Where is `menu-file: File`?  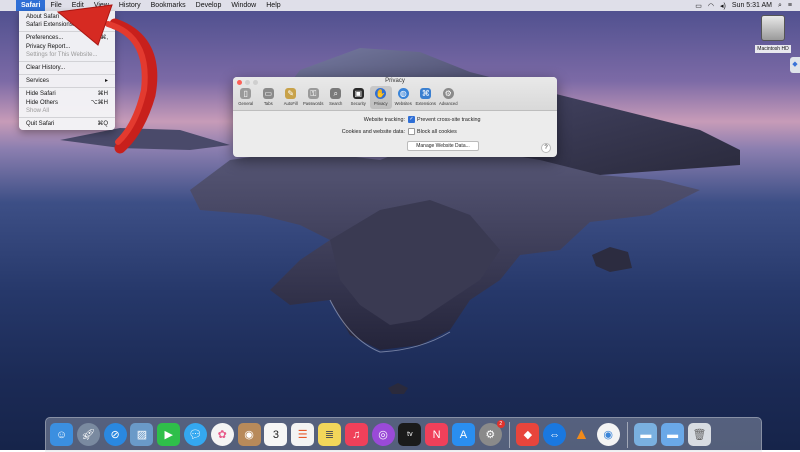 menu-file: File is located at coordinates (55, 5).